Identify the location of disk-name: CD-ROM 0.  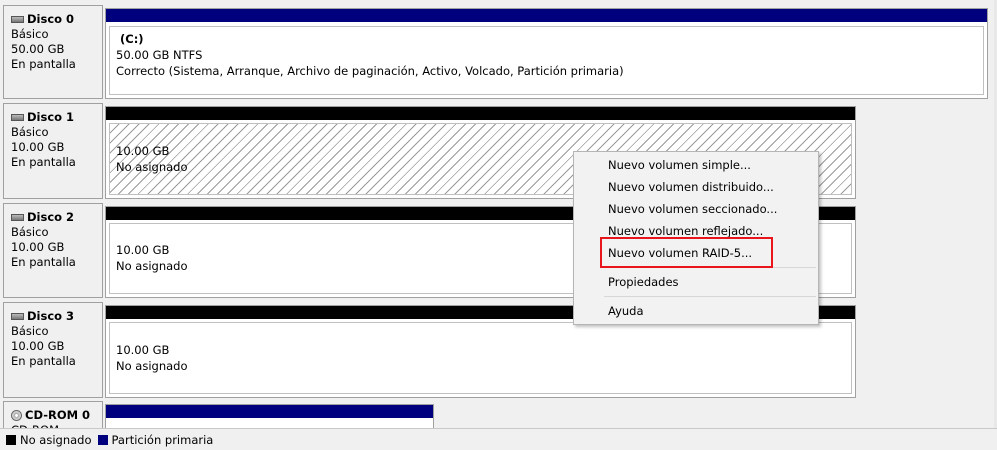
(58, 415).